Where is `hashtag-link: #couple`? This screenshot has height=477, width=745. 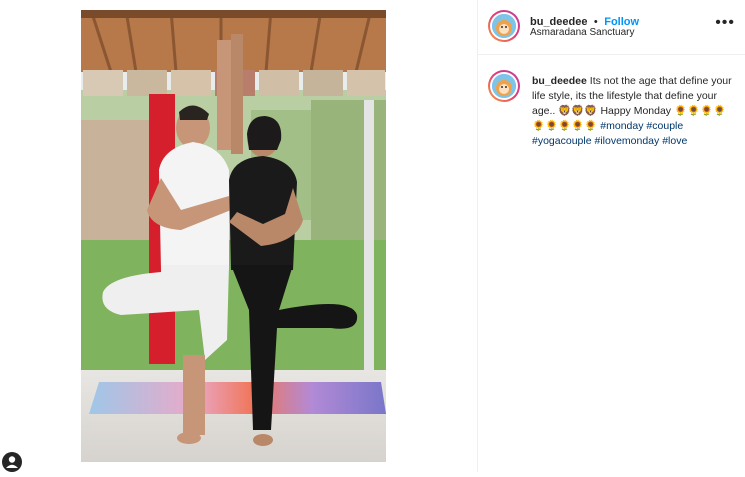 hashtag-link: #couple is located at coordinates (664, 126).